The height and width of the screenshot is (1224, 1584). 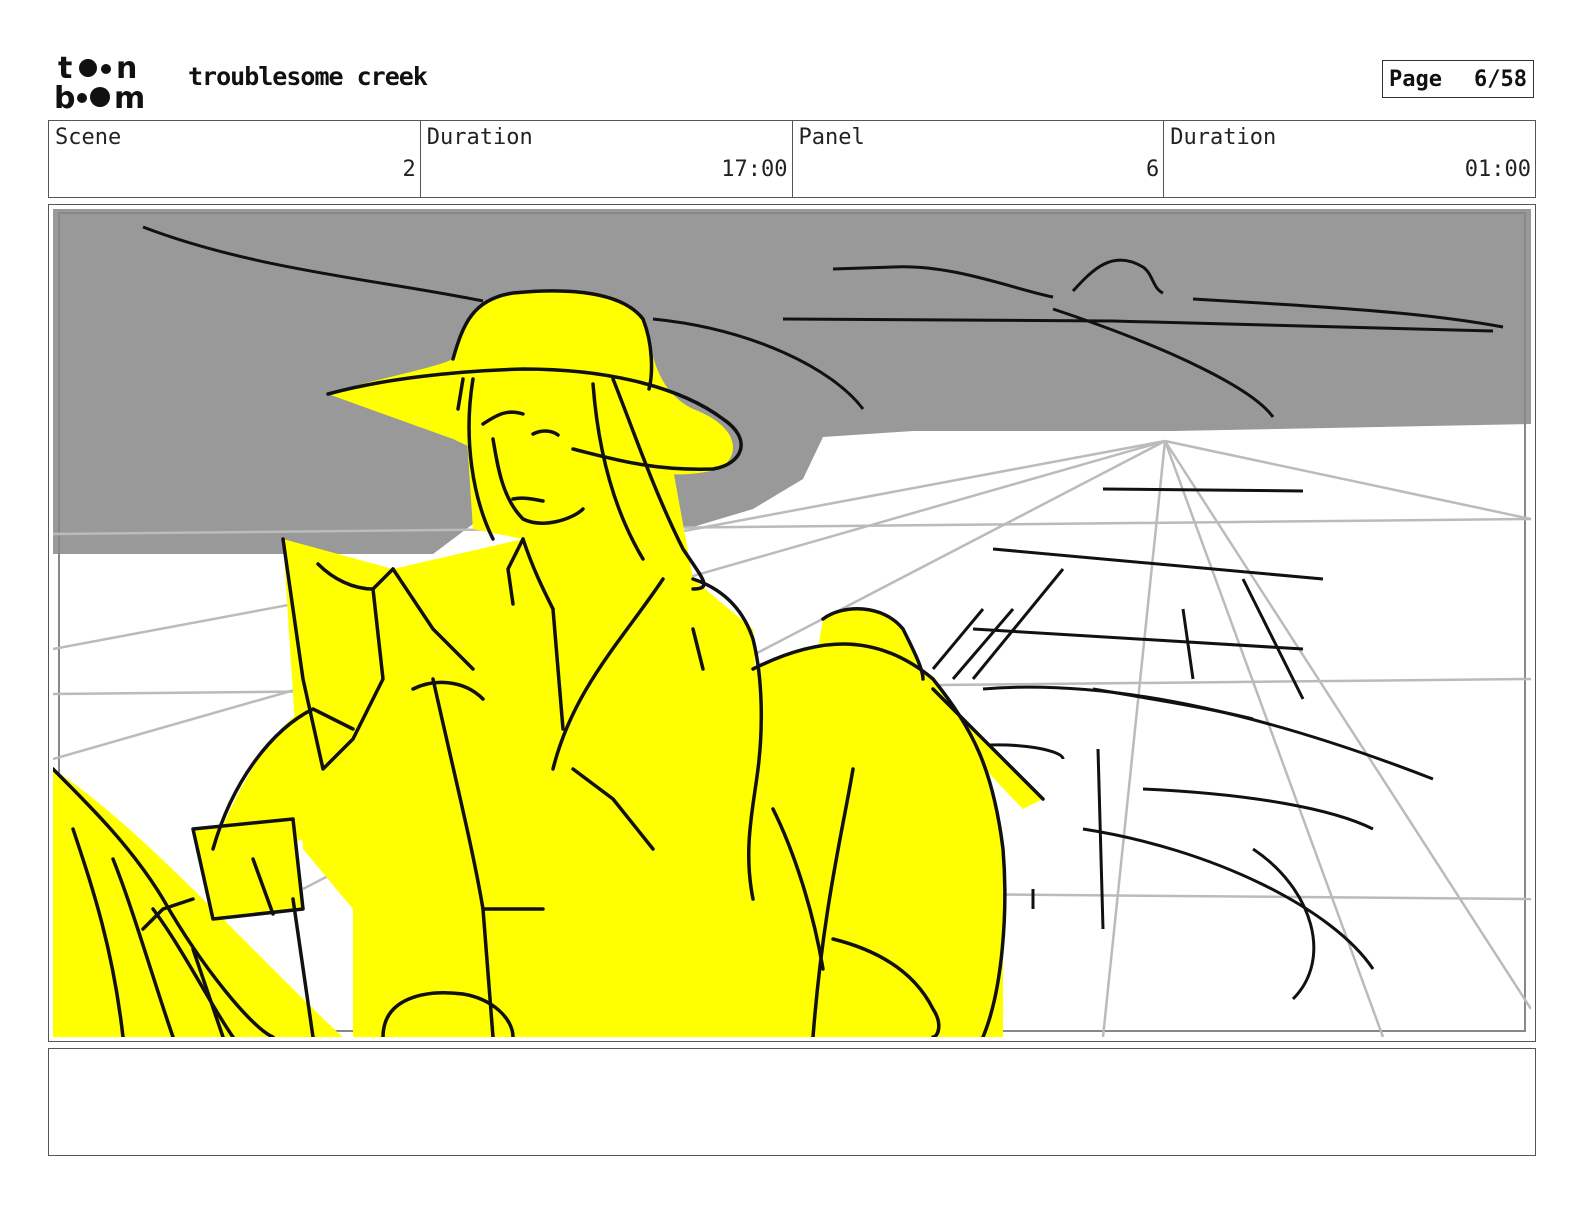 I want to click on scene-value: 2, so click(x=409, y=169).